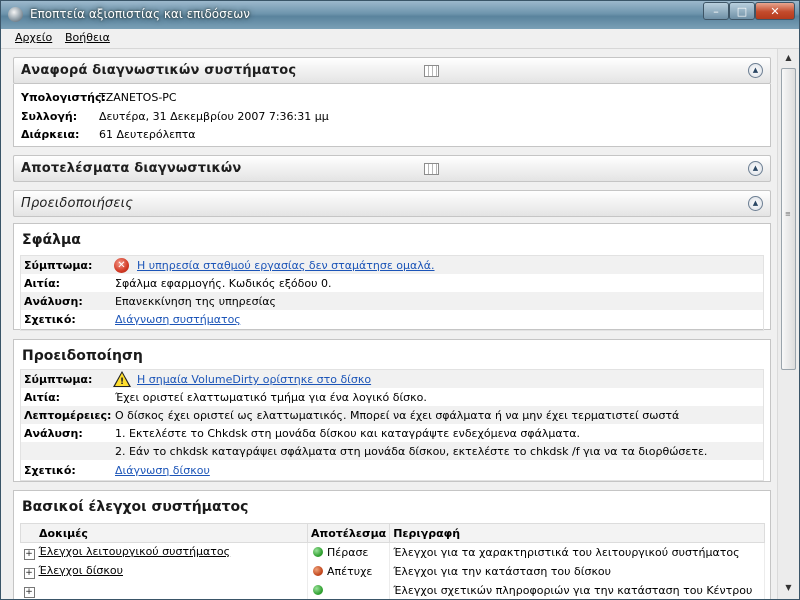 This screenshot has height=600, width=800. Describe the element at coordinates (87, 37) in the screenshot. I see `menu-help: Βοήθεια` at that location.